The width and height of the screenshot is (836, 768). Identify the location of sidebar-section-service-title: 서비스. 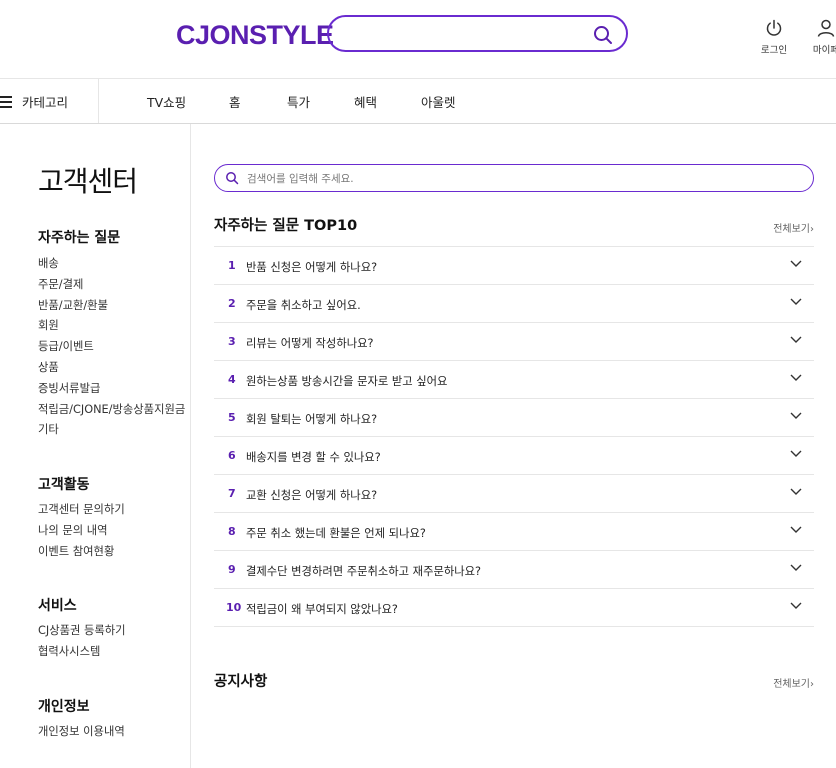
(57, 606).